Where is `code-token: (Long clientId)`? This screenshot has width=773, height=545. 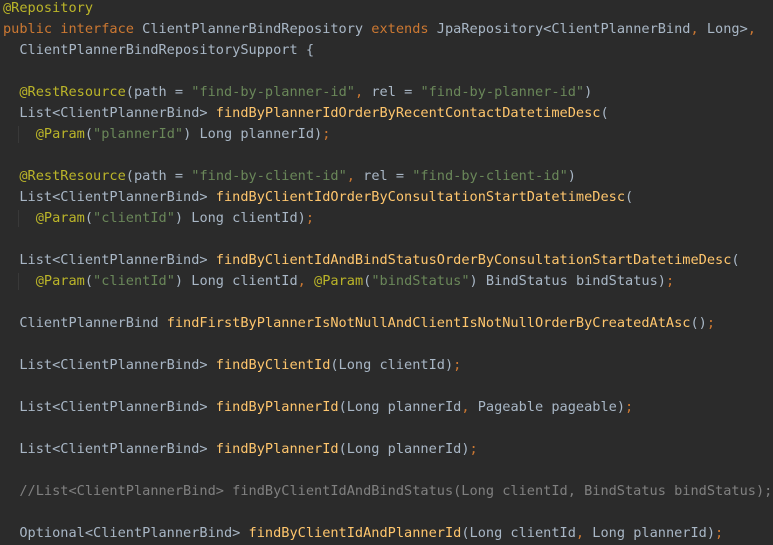 code-token: (Long clientId) is located at coordinates (392, 365).